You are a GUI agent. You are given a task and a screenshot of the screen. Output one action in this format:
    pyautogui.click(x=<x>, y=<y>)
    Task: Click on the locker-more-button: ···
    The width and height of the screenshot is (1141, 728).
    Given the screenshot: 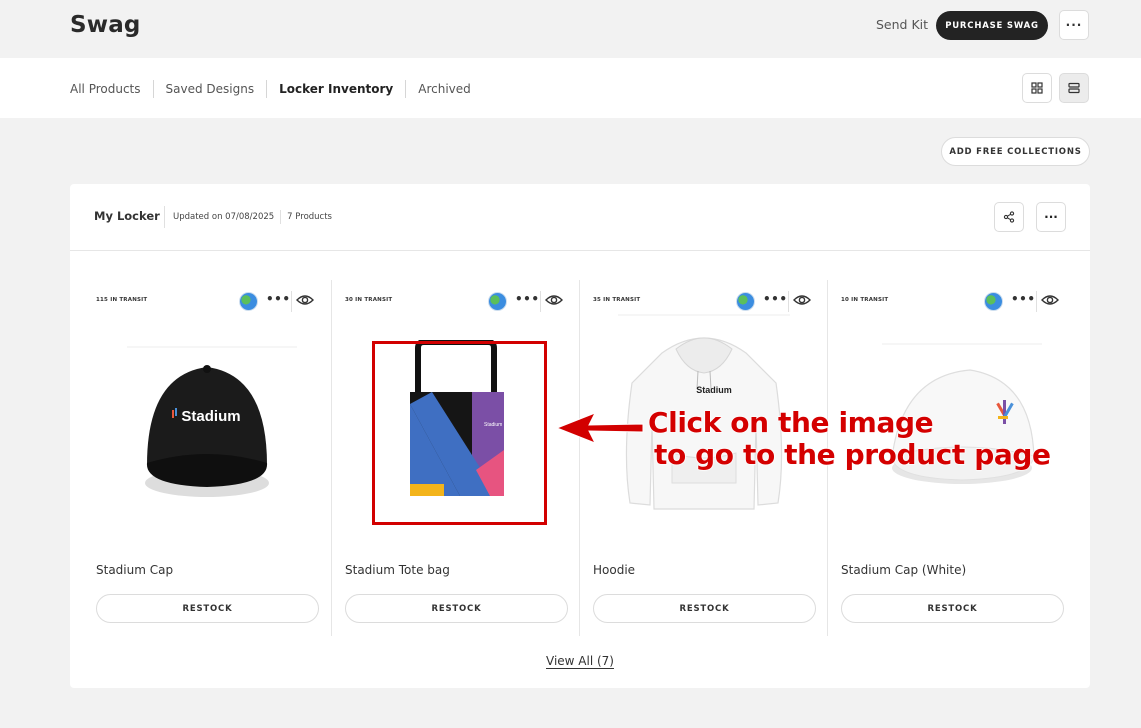 What is the action you would take?
    pyautogui.click(x=1051, y=217)
    